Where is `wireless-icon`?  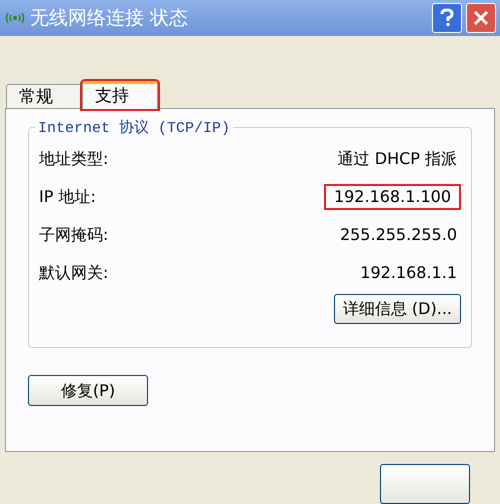
wireless-icon is located at coordinates (15, 17).